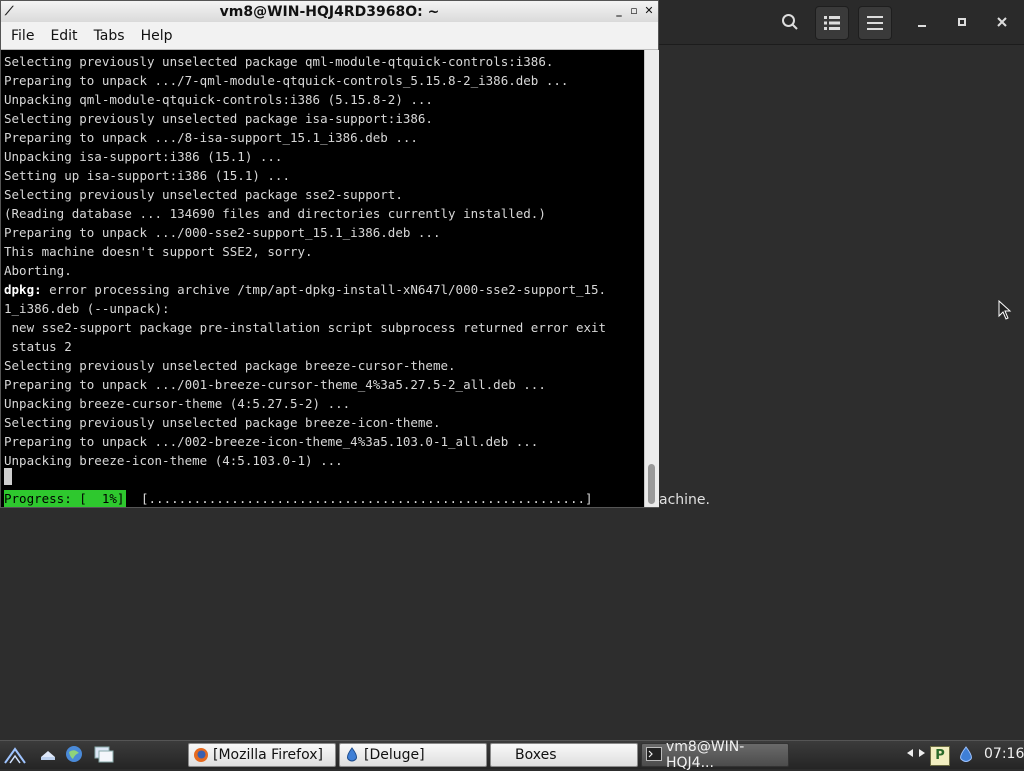 The width and height of the screenshot is (1024, 771). I want to click on close-icon, so click(1002, 22).